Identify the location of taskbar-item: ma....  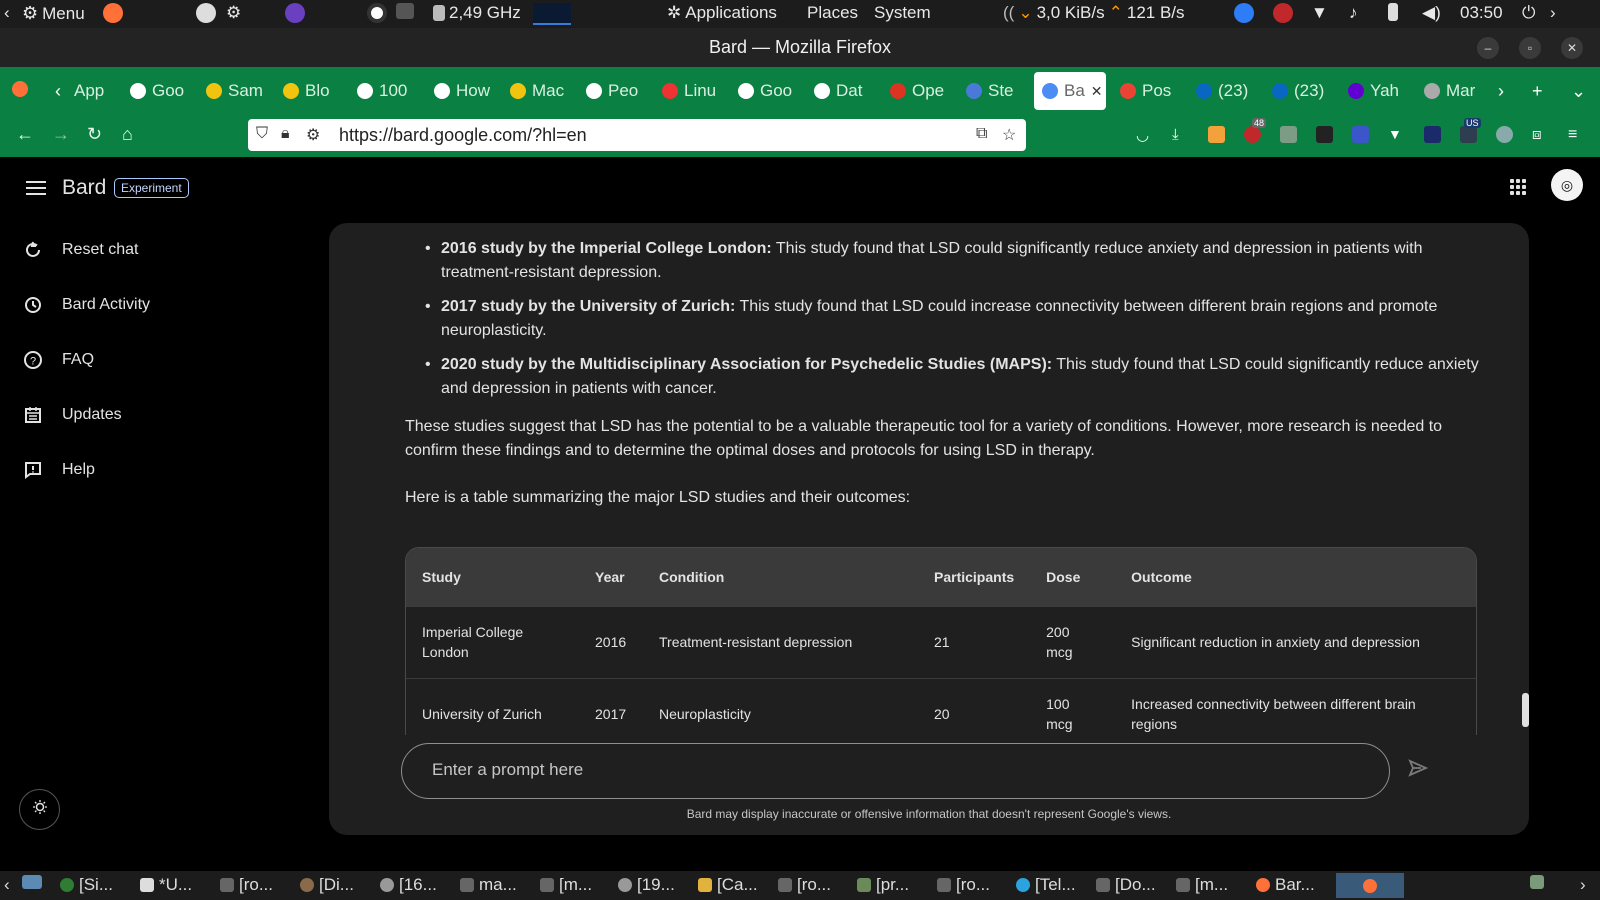
(488, 885).